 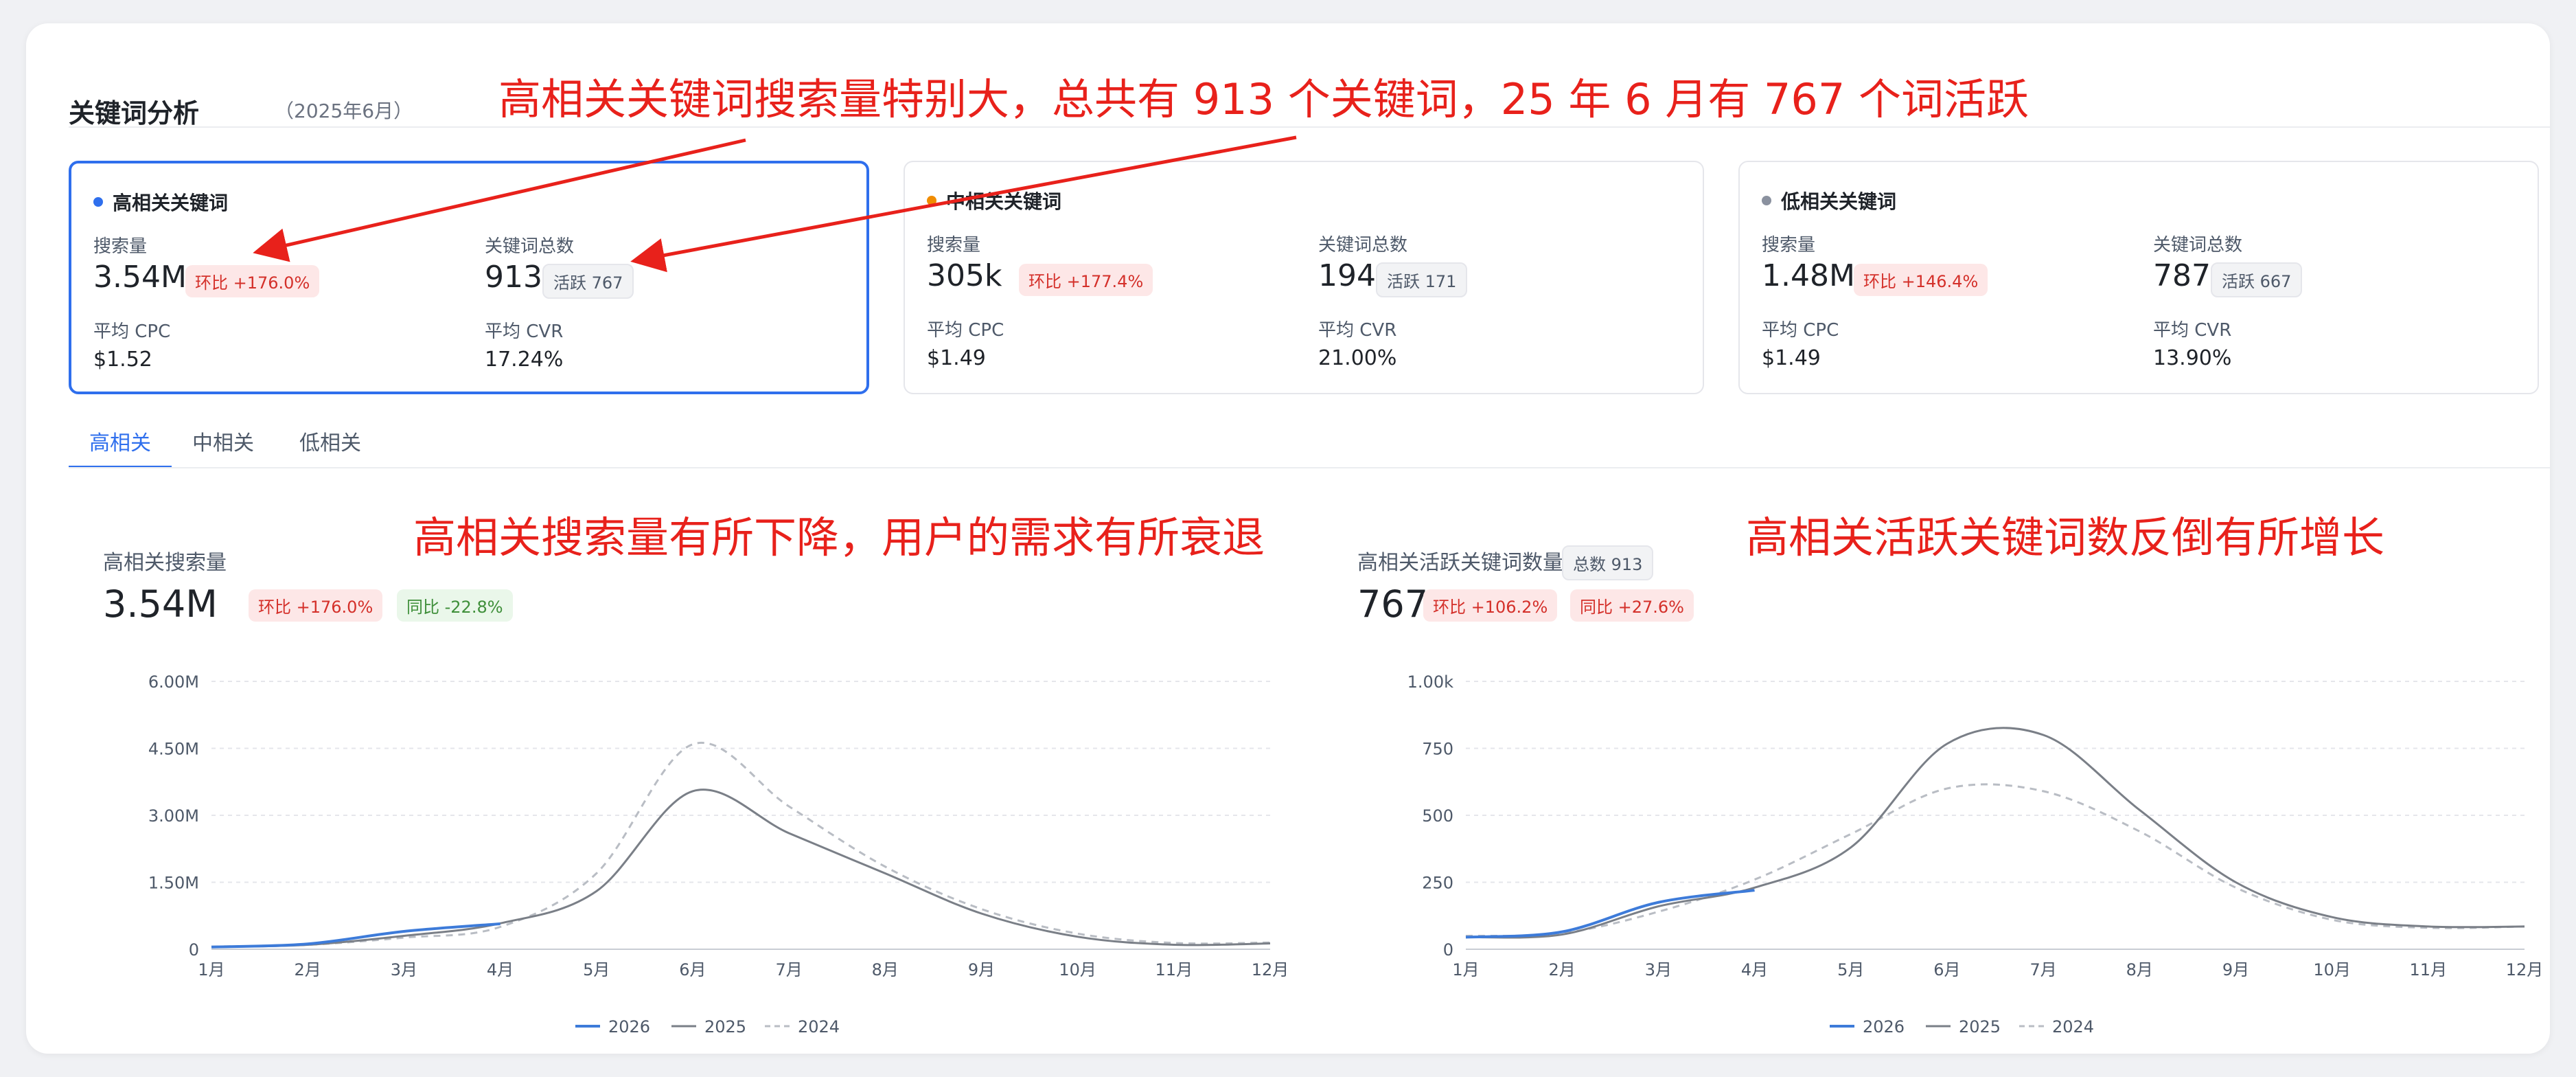 I want to click on series-line-2024, so click(x=741, y=845).